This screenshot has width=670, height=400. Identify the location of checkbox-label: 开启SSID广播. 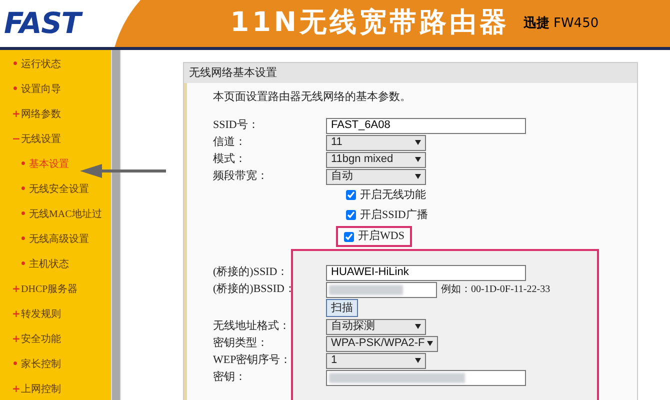
(394, 215).